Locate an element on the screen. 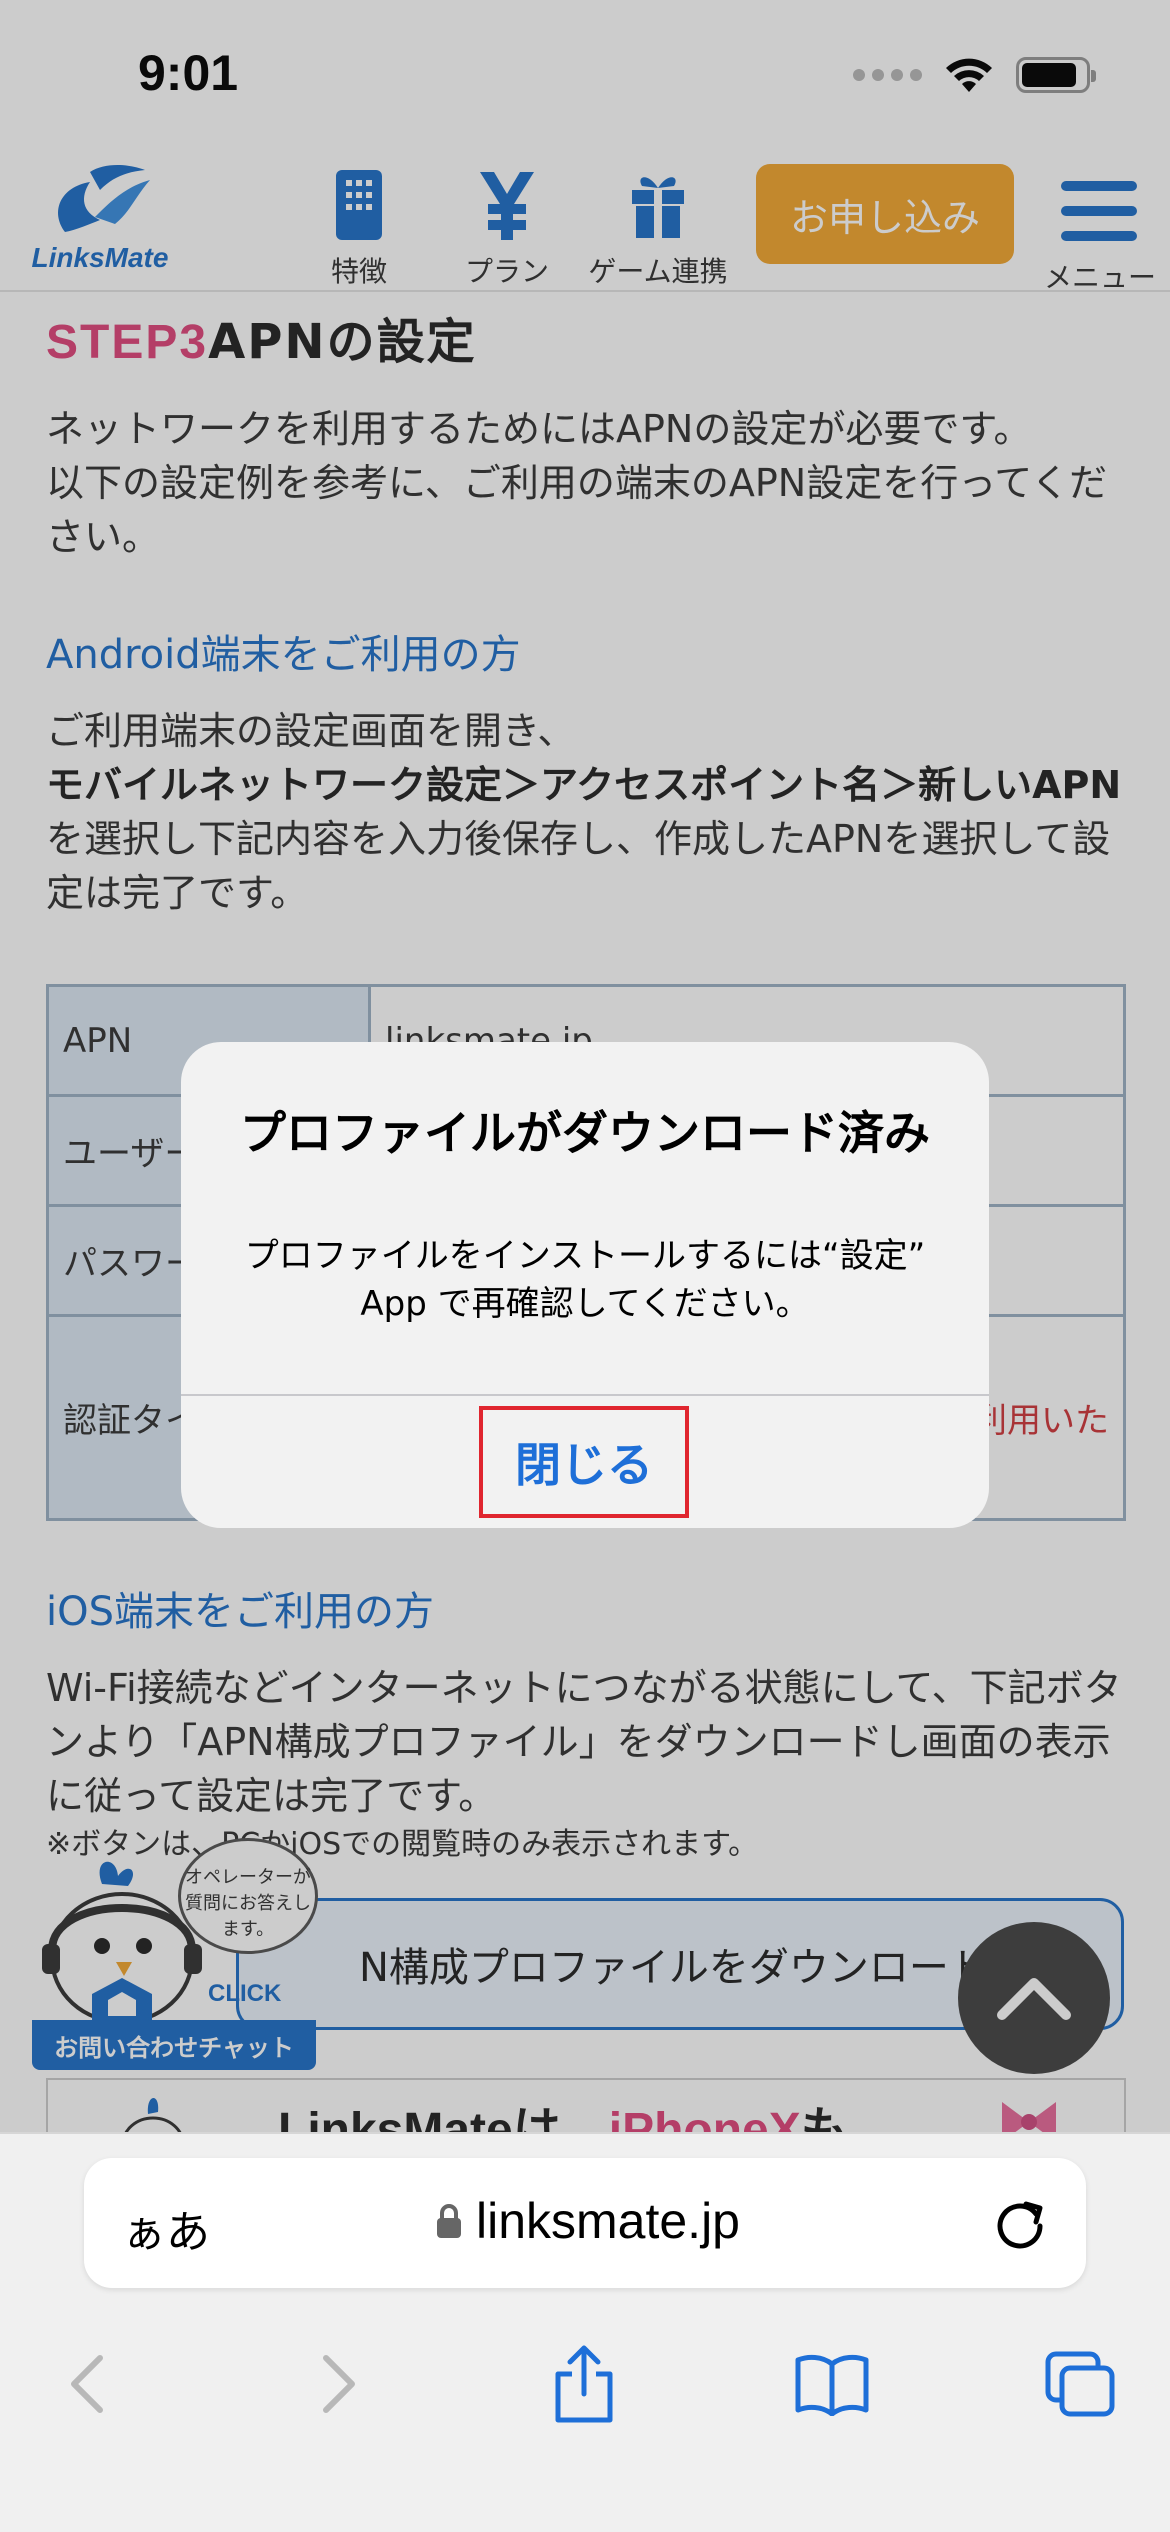 The image size is (1170, 2532). book-icon is located at coordinates (832, 2385).